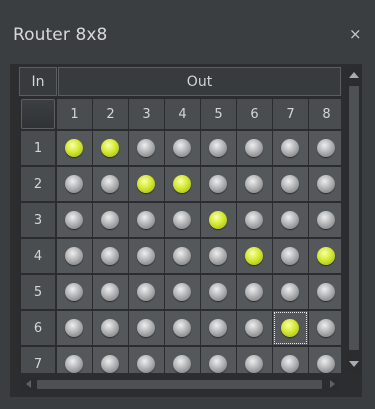  Describe the element at coordinates (355, 34) in the screenshot. I see `close-icon: ×` at that location.